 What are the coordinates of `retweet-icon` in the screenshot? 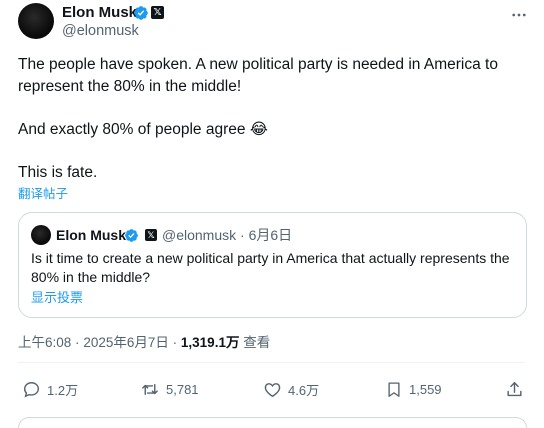 It's located at (150, 389).